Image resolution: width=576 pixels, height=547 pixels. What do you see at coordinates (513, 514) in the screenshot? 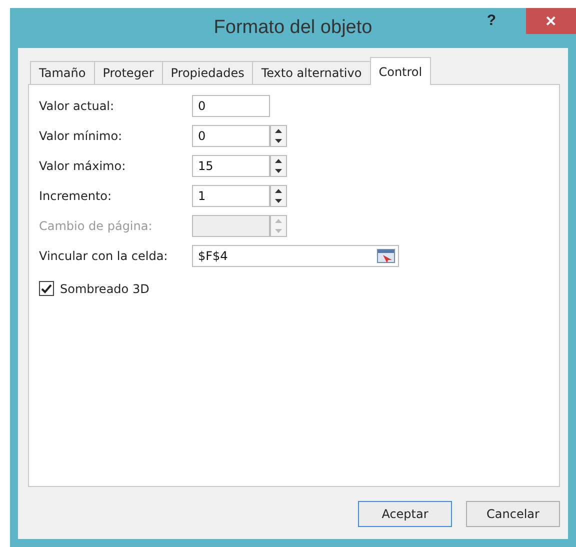
I see `dialog-button: Cancelar` at bounding box center [513, 514].